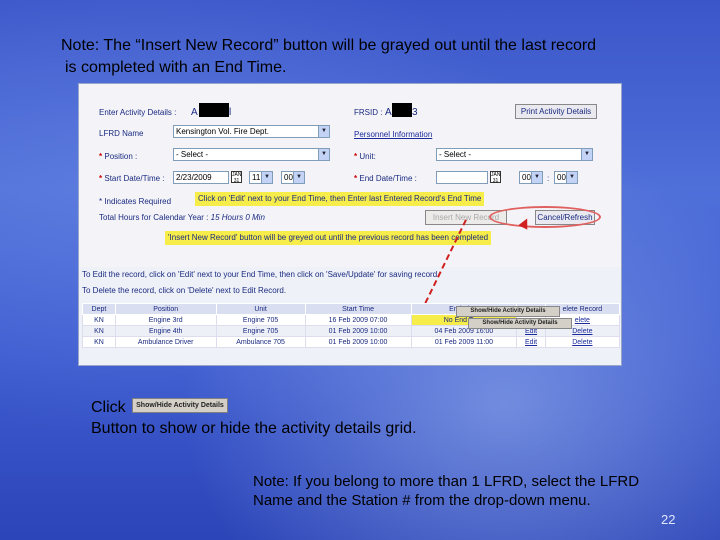 The image size is (720, 540). What do you see at coordinates (367, 156) in the screenshot?
I see `unit-label: Unit:` at bounding box center [367, 156].